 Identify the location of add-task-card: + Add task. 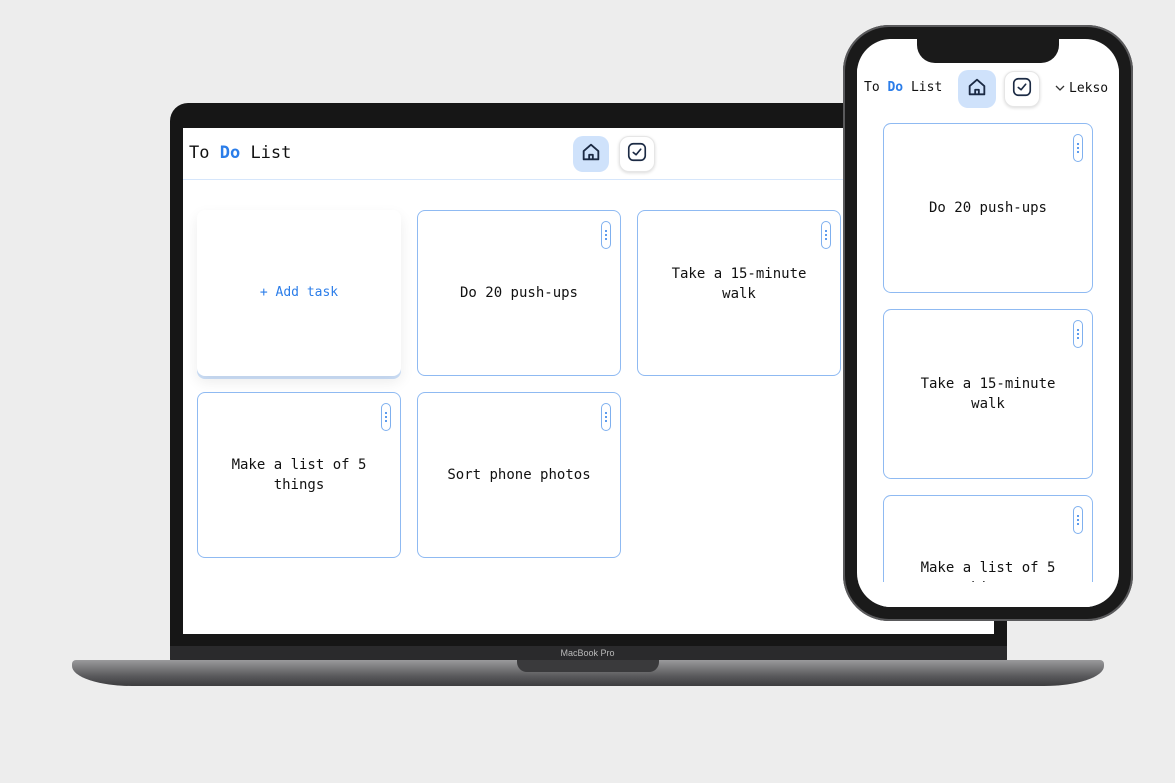
(299, 293).